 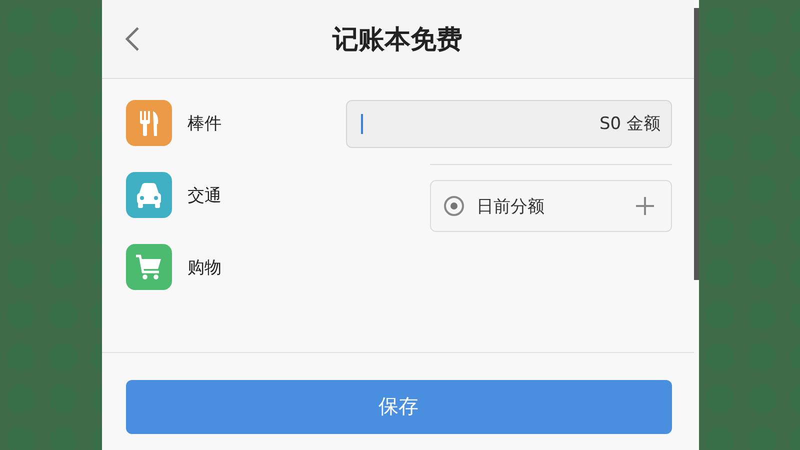 What do you see at coordinates (205, 195) in the screenshot?
I see `category-label: 交通` at bounding box center [205, 195].